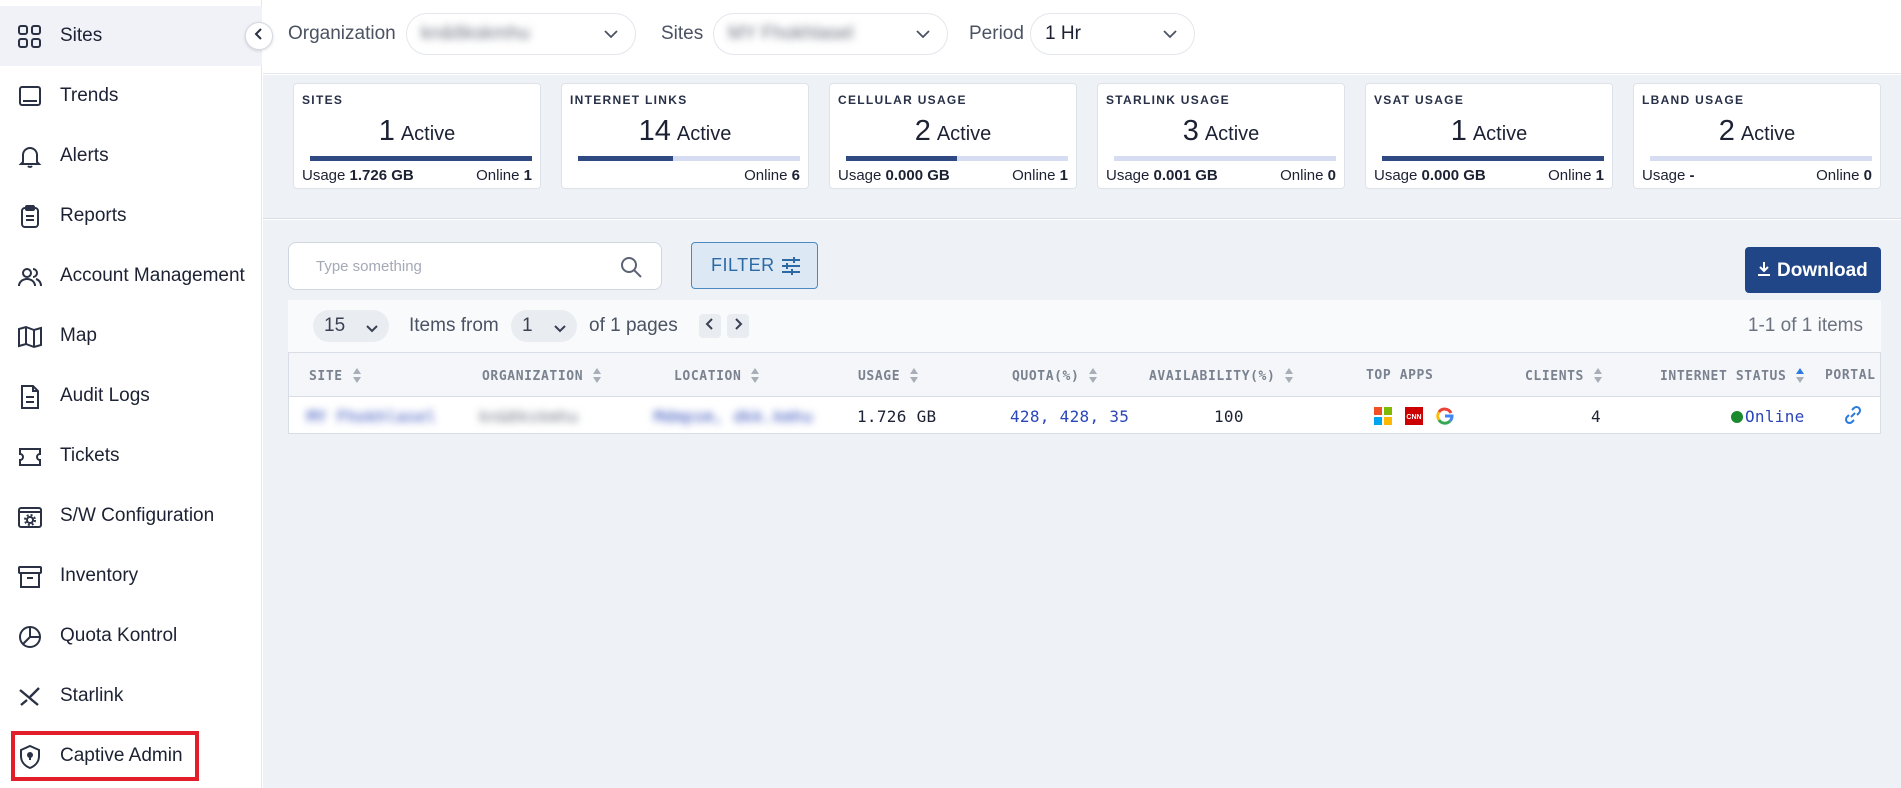 The height and width of the screenshot is (788, 1901). What do you see at coordinates (717, 376) in the screenshot?
I see `column-header-location: LOCATION` at bounding box center [717, 376].